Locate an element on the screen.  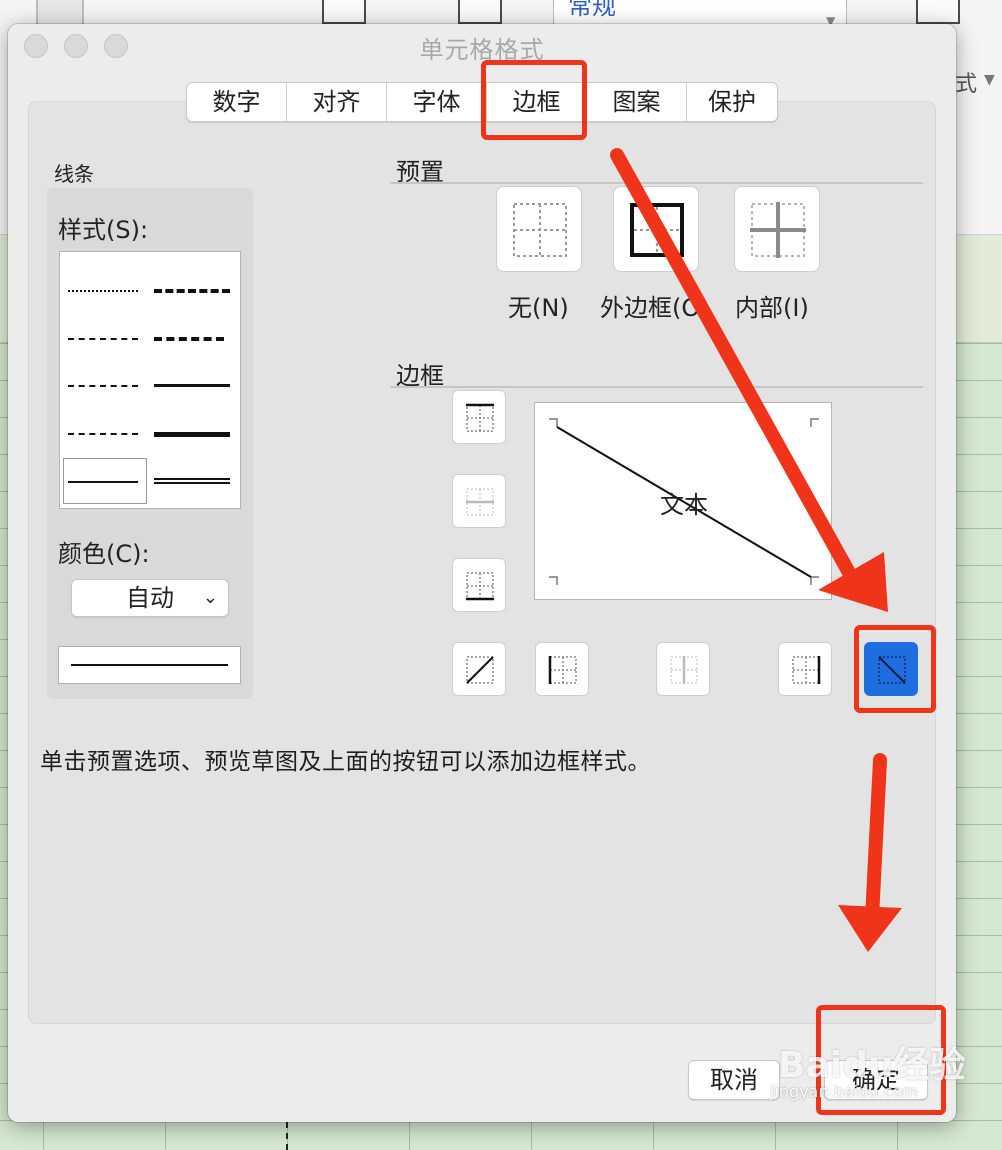
line-color-select: 自动 ⌄ is located at coordinates (150, 598).